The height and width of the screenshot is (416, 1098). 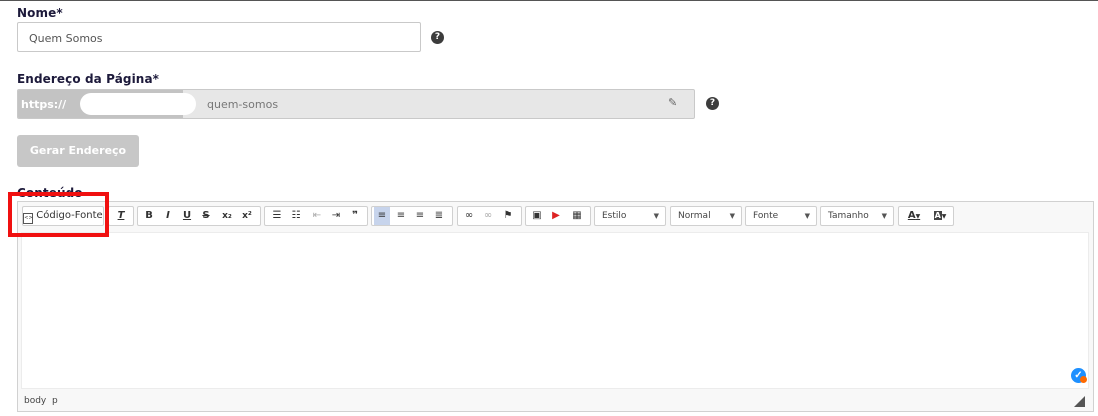 What do you see at coordinates (296, 216) in the screenshot?
I see `bulleted-list-icon: ☷` at bounding box center [296, 216].